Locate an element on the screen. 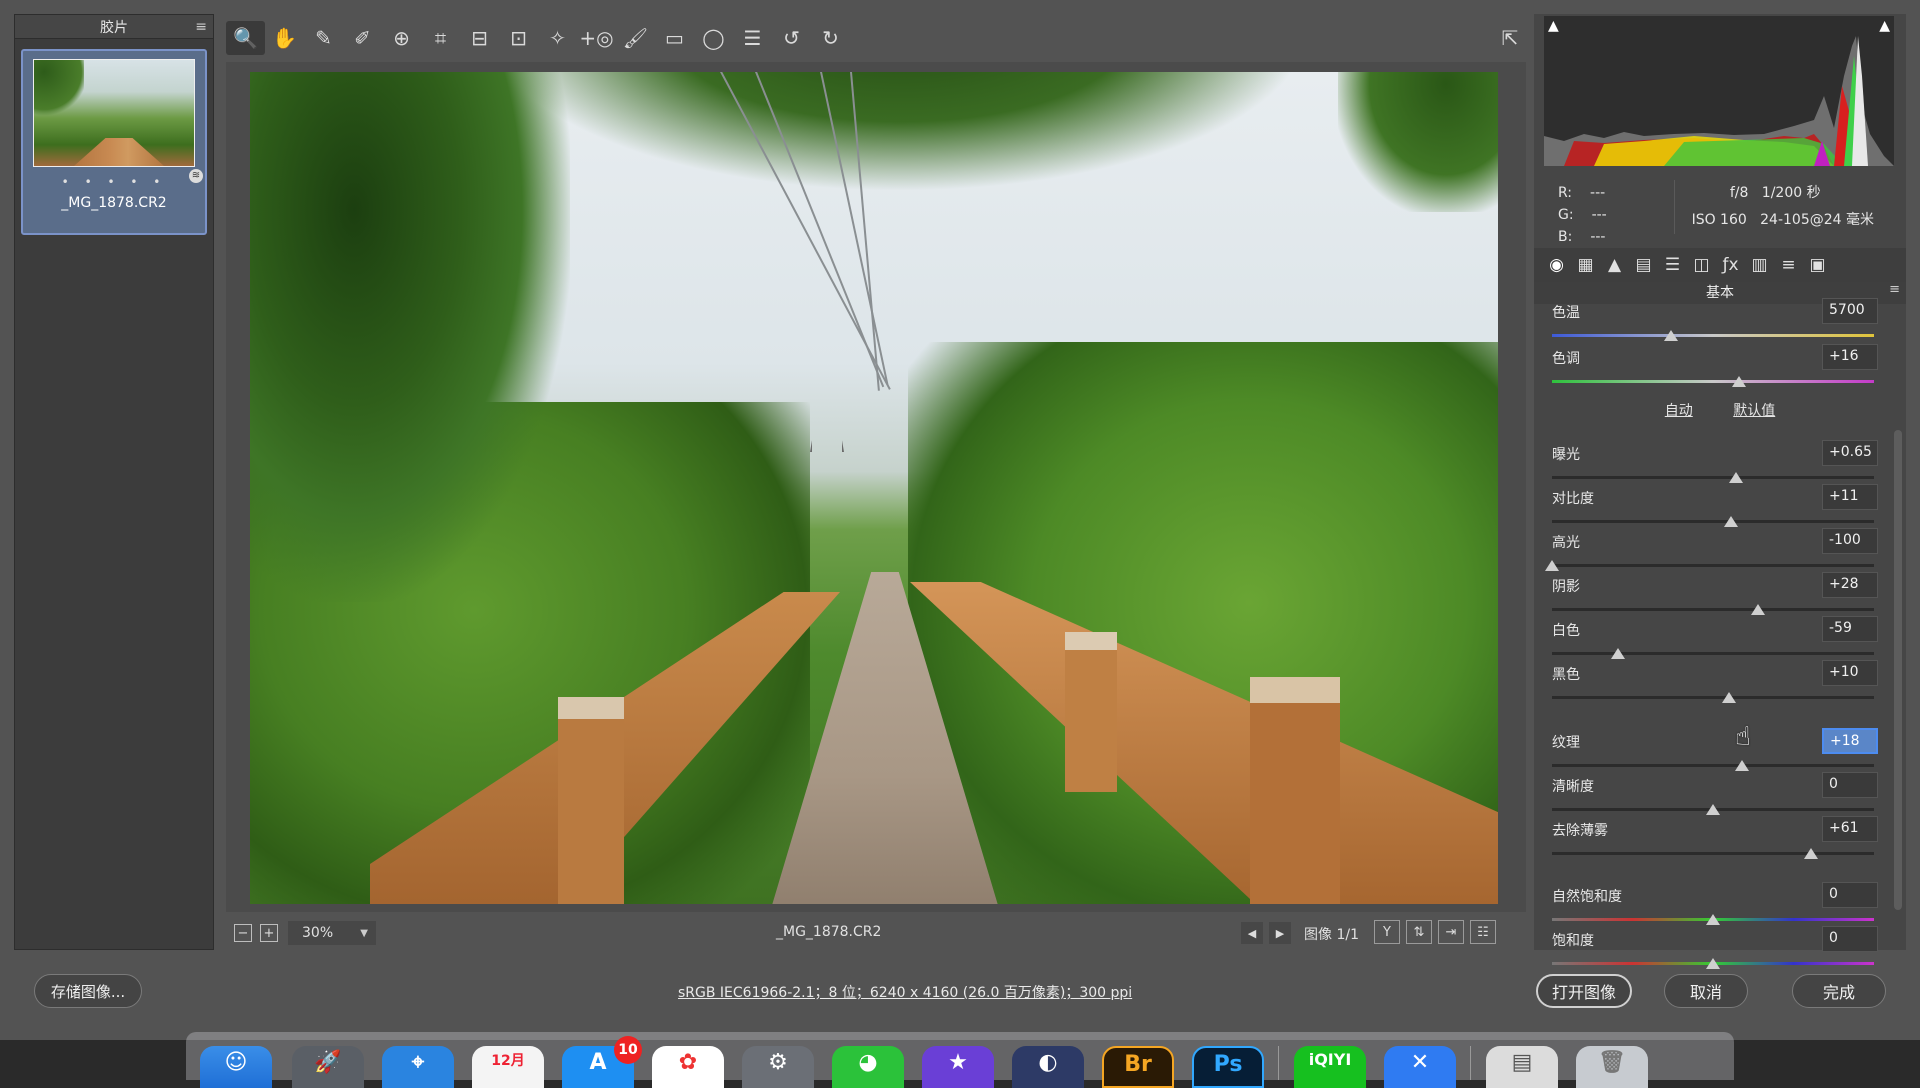 Image resolution: width=1920 pixels, height=1088 pixels. slider-value-field: -59 is located at coordinates (1850, 629).